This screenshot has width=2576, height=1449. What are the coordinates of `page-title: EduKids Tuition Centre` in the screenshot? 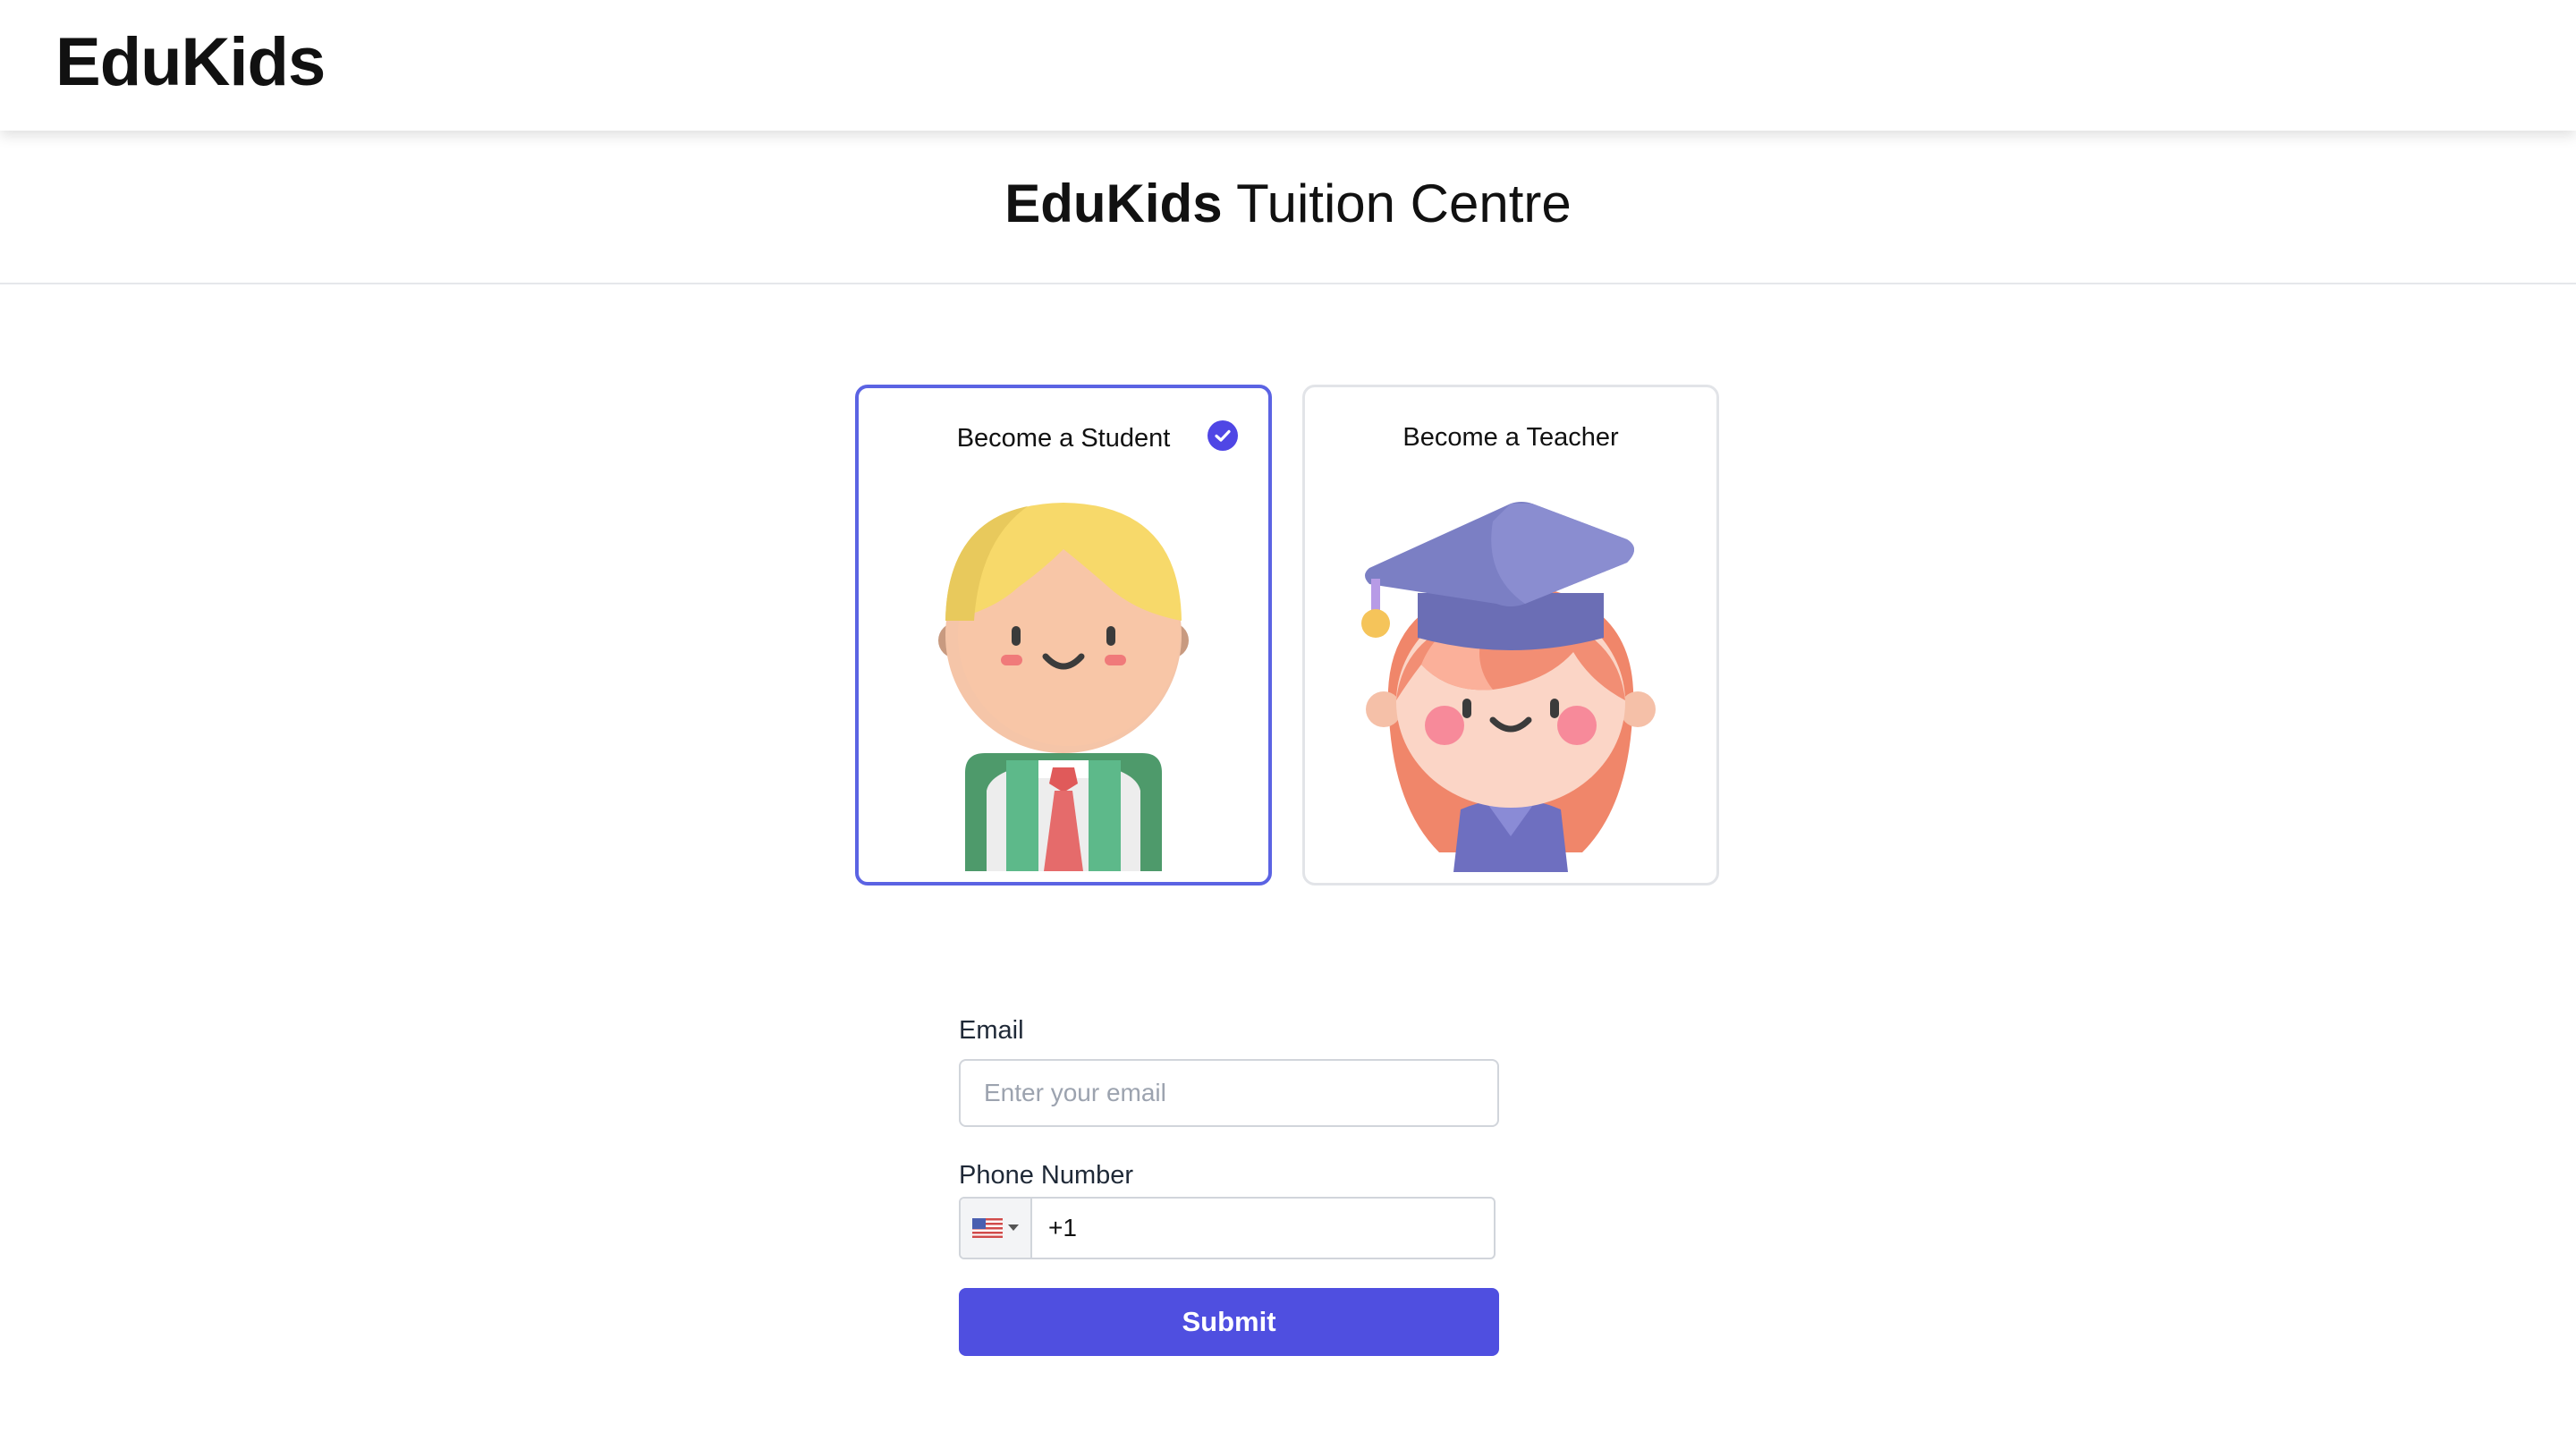 It's located at (1288, 184).